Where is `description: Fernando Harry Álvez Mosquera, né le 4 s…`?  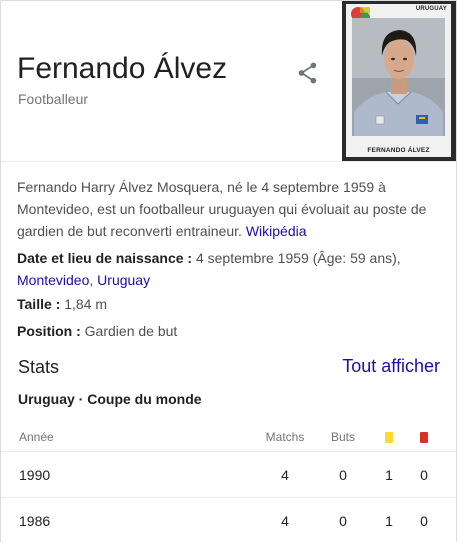
description: Fernando Harry Álvez Mosquera, né le 4 s… is located at coordinates (229, 209).